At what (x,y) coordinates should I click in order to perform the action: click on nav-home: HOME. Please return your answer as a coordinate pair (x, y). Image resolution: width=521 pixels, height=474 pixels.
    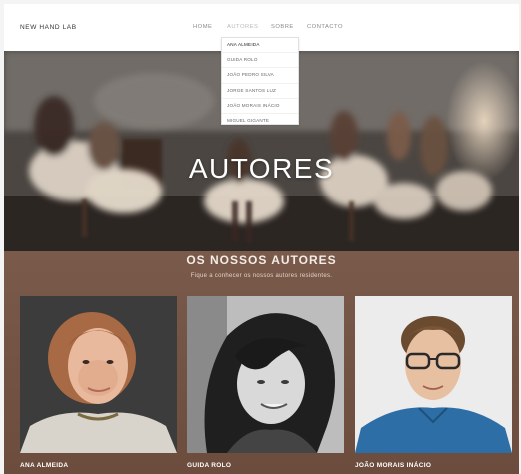
    Looking at the image, I should click on (202, 27).